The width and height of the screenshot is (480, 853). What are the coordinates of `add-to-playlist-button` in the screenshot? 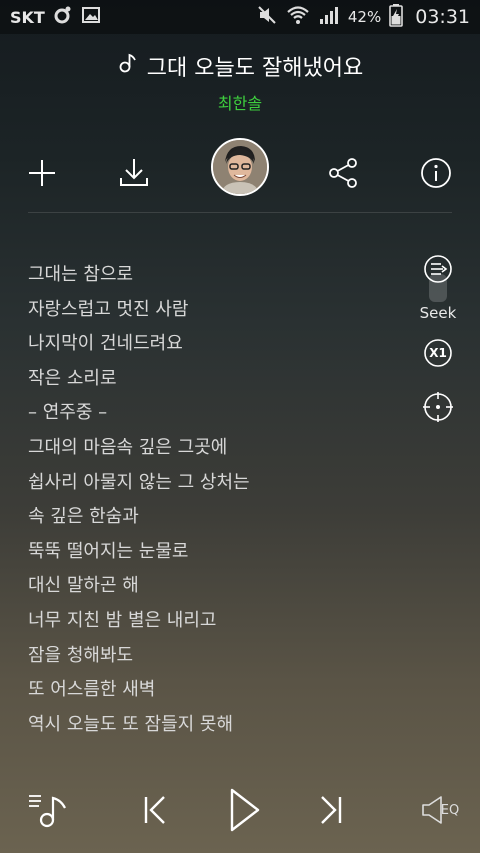 It's located at (42, 173).